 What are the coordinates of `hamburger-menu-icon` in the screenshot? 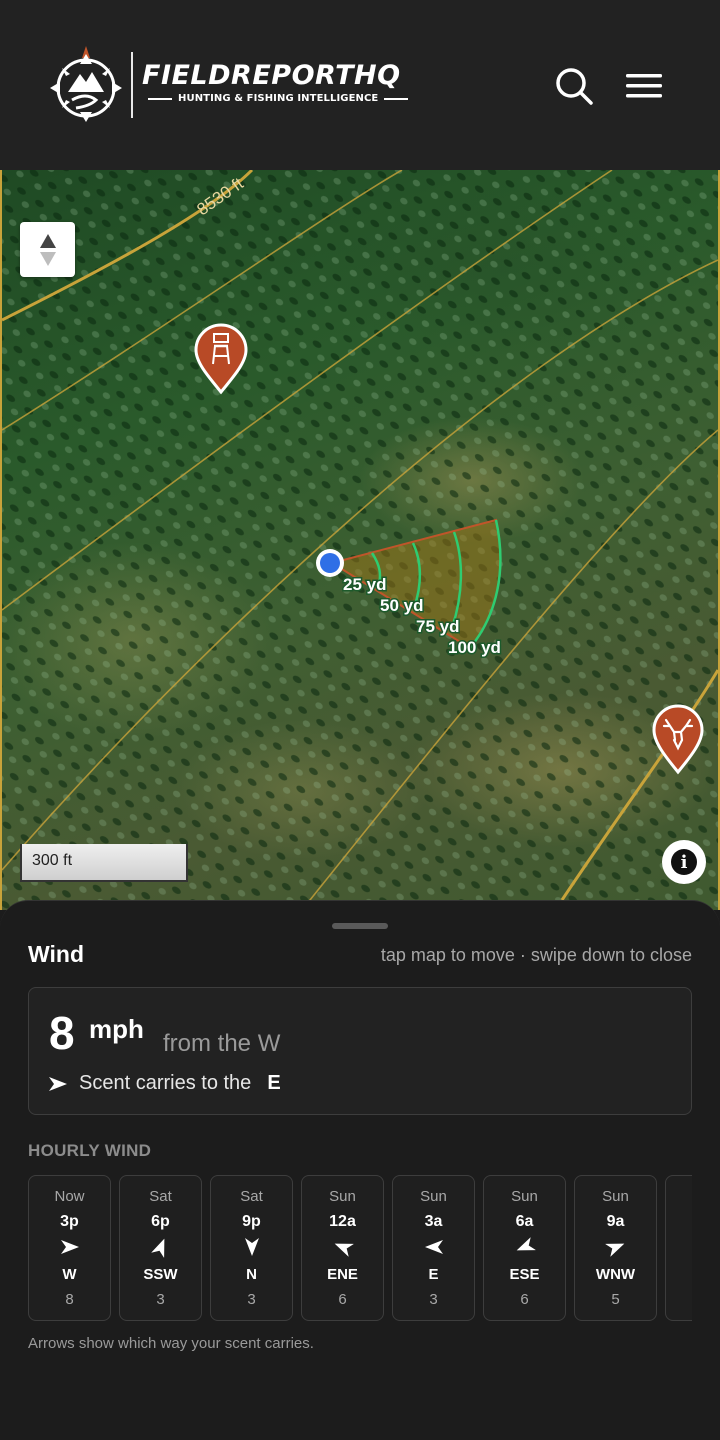 It's located at (644, 86).